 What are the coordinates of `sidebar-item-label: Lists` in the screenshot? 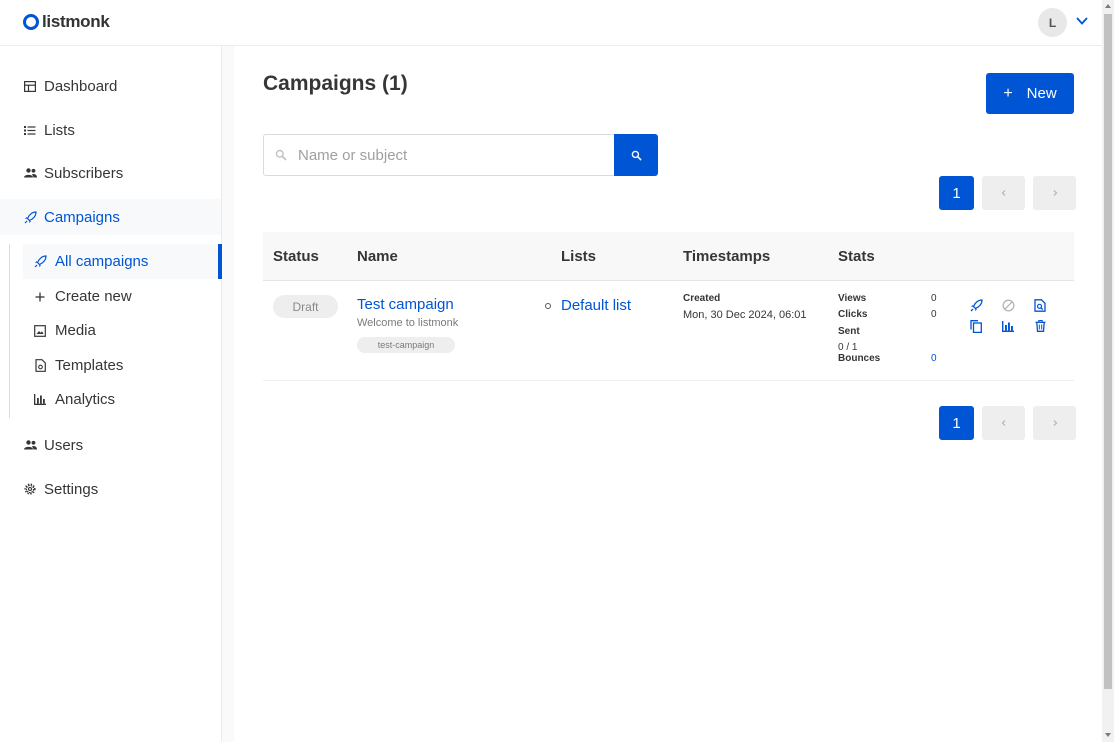 It's located at (59, 130).